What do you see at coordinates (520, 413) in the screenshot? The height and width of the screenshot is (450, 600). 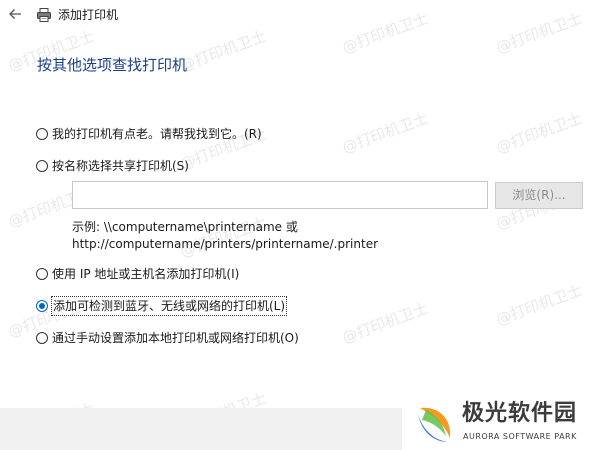 I see `logo-name: 极光软件园` at bounding box center [520, 413].